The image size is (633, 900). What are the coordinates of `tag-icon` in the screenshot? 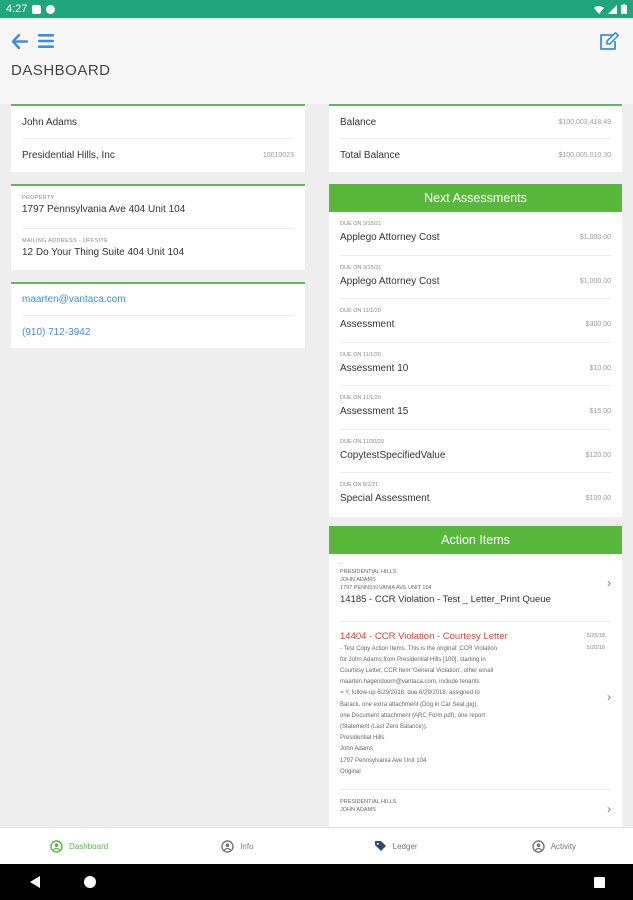 It's located at (380, 845).